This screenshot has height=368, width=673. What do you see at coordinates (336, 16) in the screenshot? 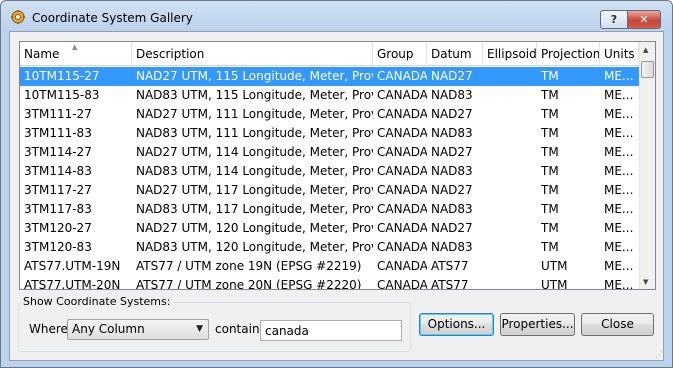
I see `title-bar: Coordinate System Gallery ? ✕` at bounding box center [336, 16].